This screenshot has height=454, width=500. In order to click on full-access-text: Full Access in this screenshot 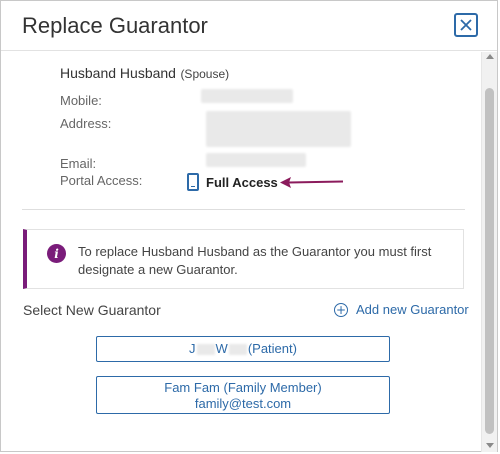, I will do `click(242, 182)`.